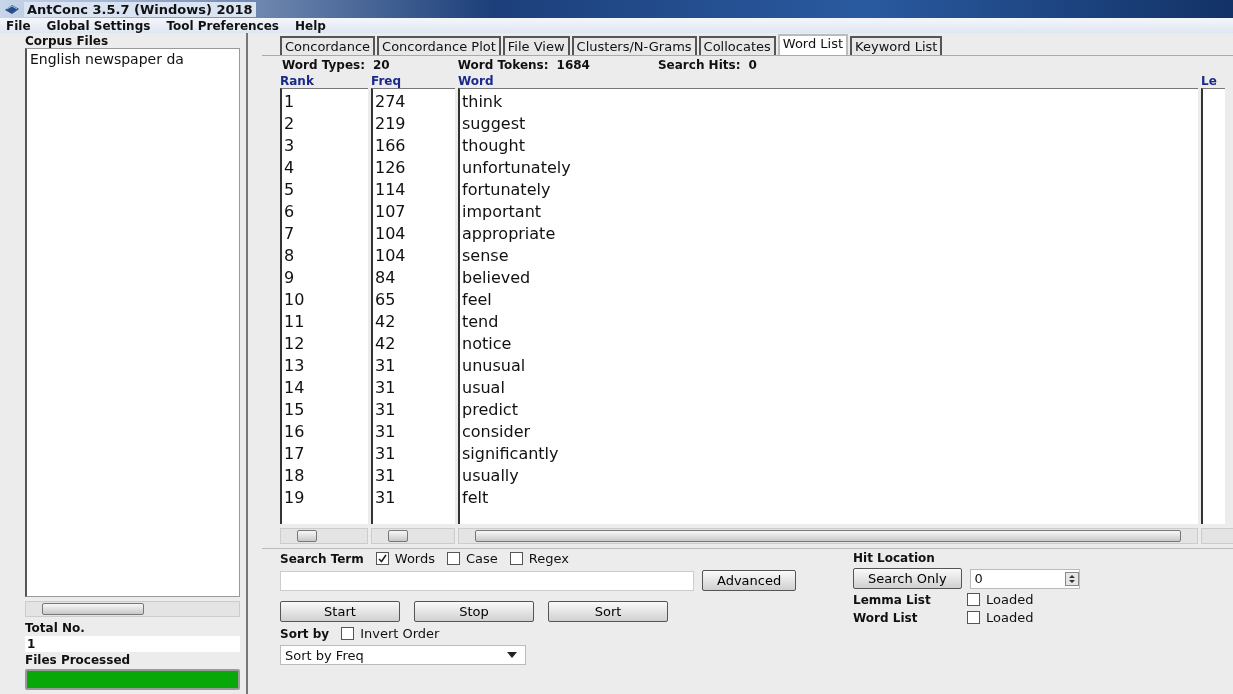 This screenshot has width=1233, height=694. What do you see at coordinates (132, 644) in the screenshot?
I see `total-value: 1` at bounding box center [132, 644].